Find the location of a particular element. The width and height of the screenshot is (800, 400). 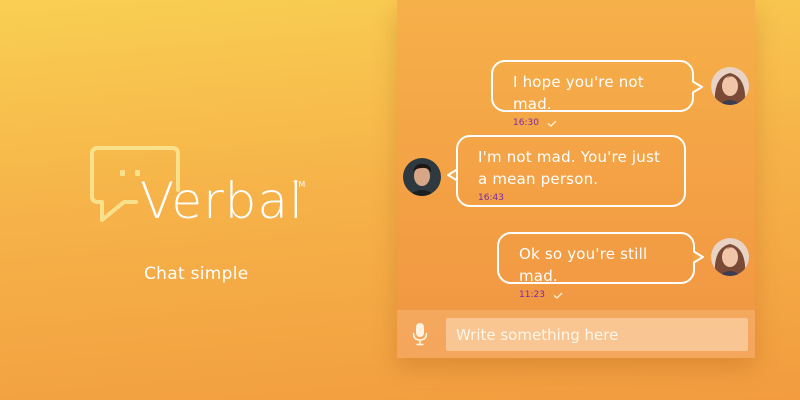

message-text: I hope you're not mad. is located at coordinates (578, 93).